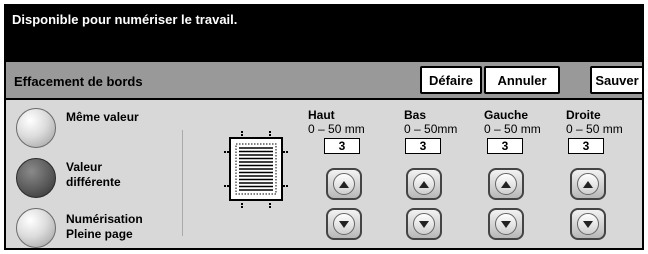 Image resolution: width=648 pixels, height=254 pixels. I want to click on undo-button: Défaire, so click(451, 80).